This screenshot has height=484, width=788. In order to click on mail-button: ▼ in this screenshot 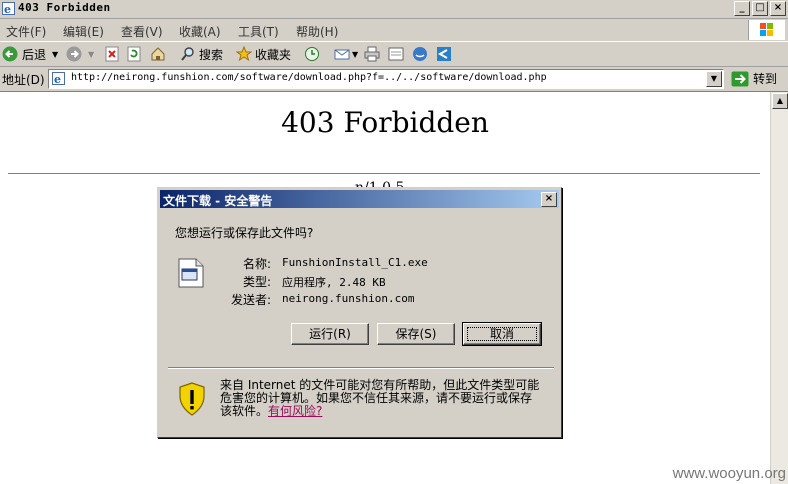, I will do `click(346, 54)`.